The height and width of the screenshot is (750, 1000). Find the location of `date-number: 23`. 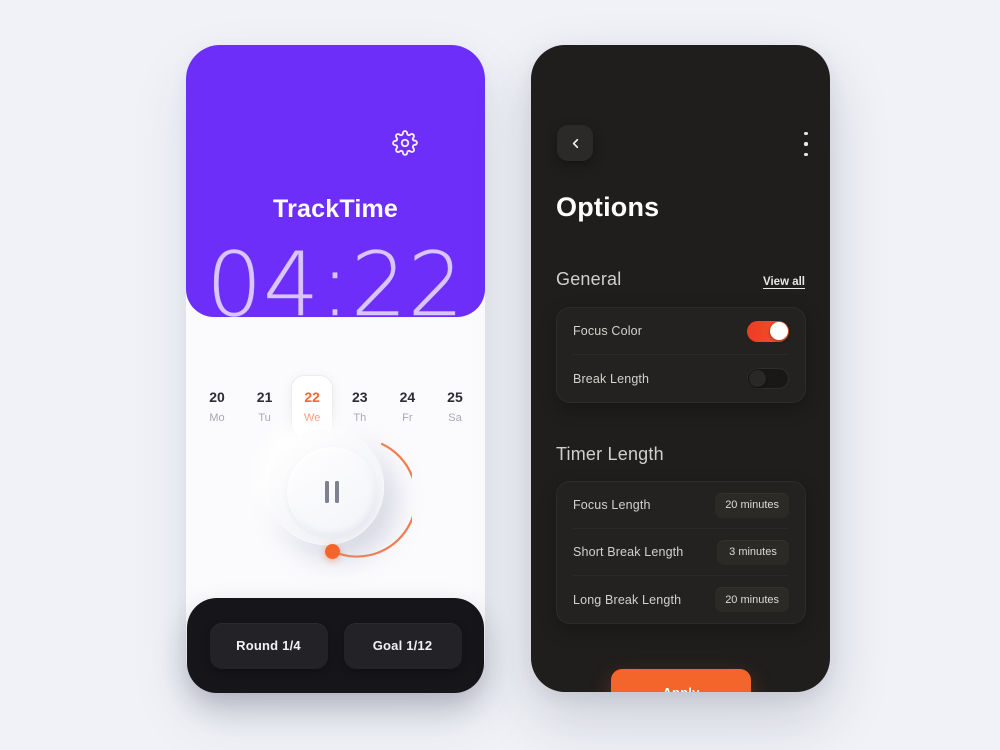

date-number: 23 is located at coordinates (359, 396).